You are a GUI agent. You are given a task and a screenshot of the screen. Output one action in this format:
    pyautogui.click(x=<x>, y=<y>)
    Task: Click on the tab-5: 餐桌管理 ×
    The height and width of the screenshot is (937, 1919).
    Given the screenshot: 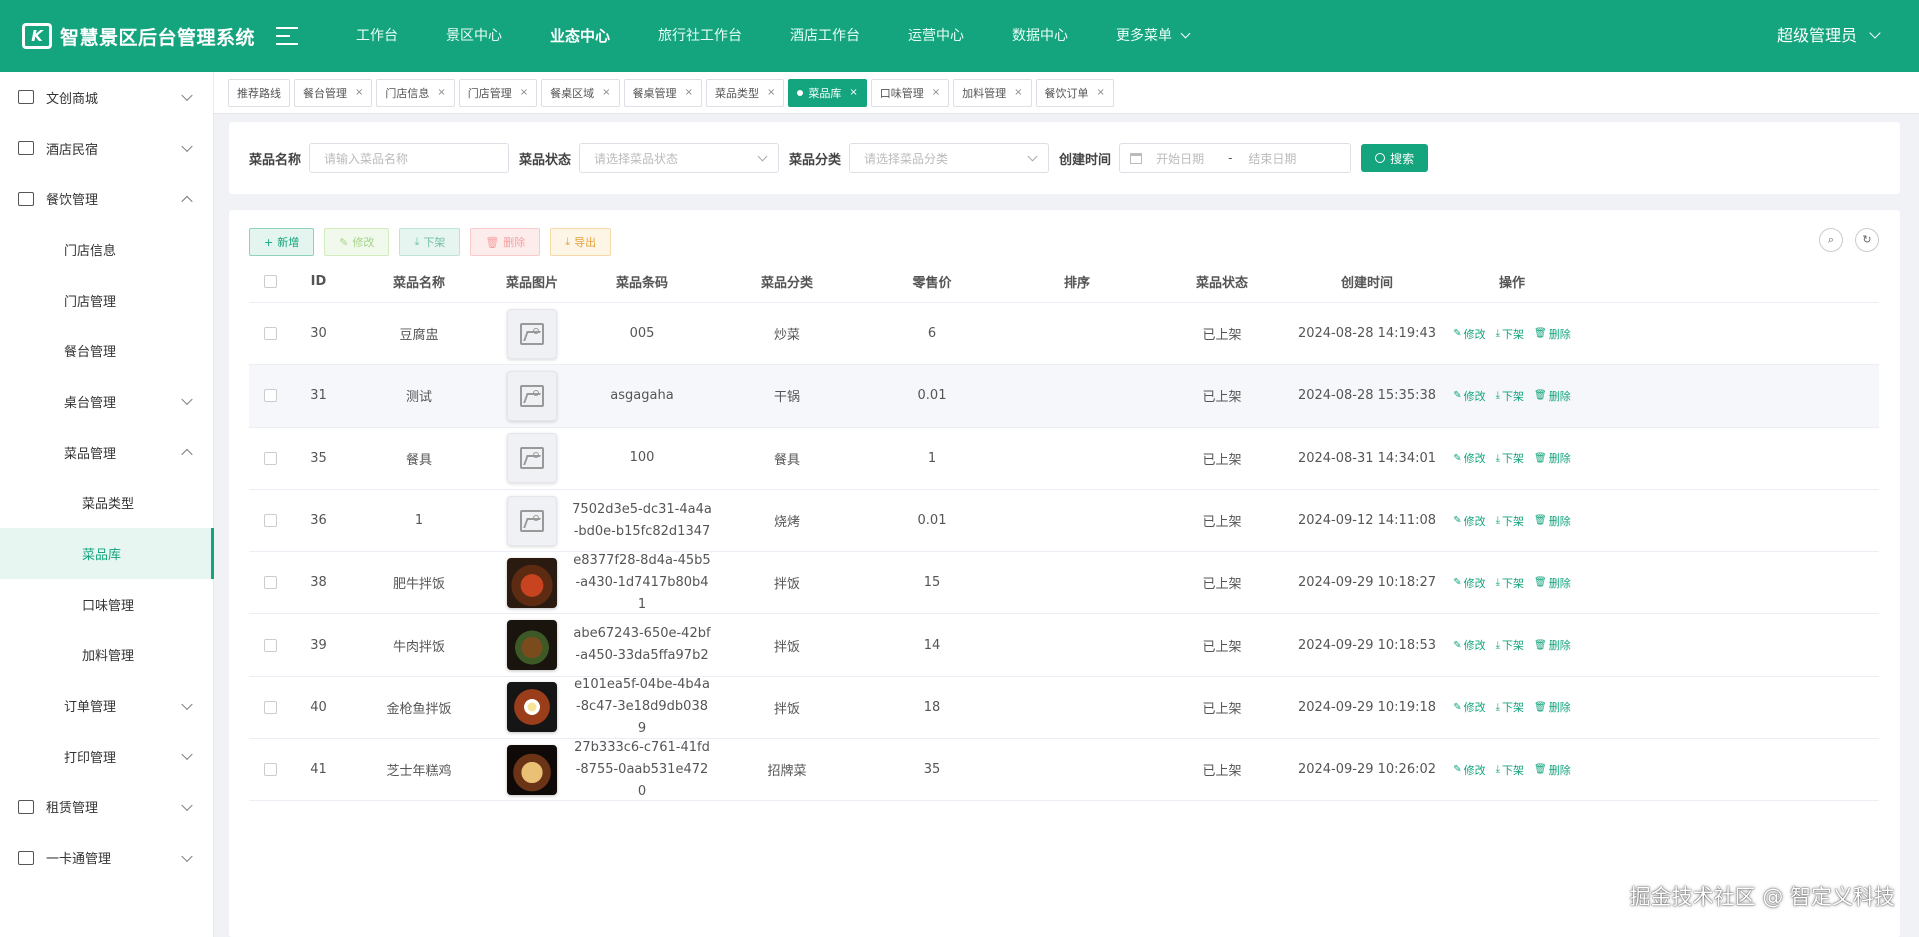 What is the action you would take?
    pyautogui.click(x=662, y=92)
    